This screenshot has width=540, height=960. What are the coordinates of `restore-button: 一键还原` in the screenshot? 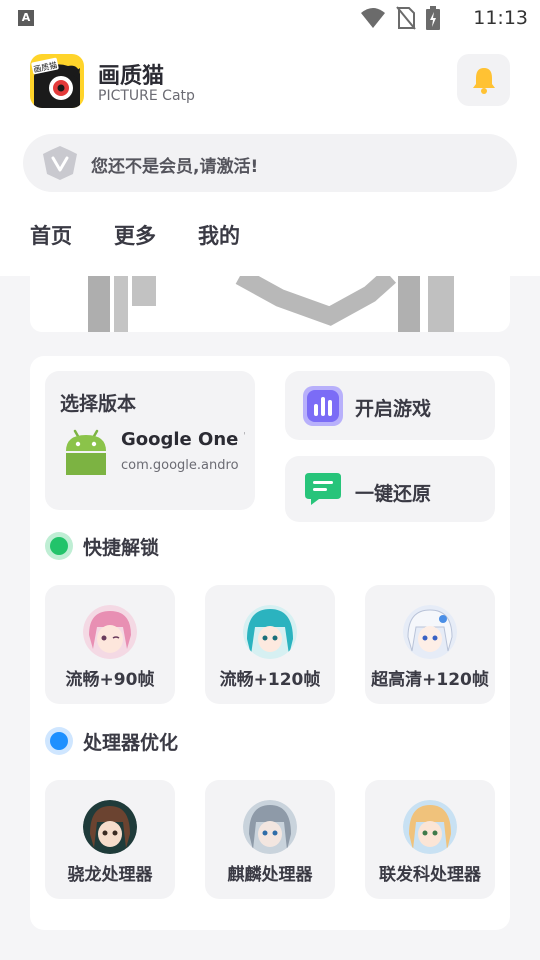 It's located at (390, 489).